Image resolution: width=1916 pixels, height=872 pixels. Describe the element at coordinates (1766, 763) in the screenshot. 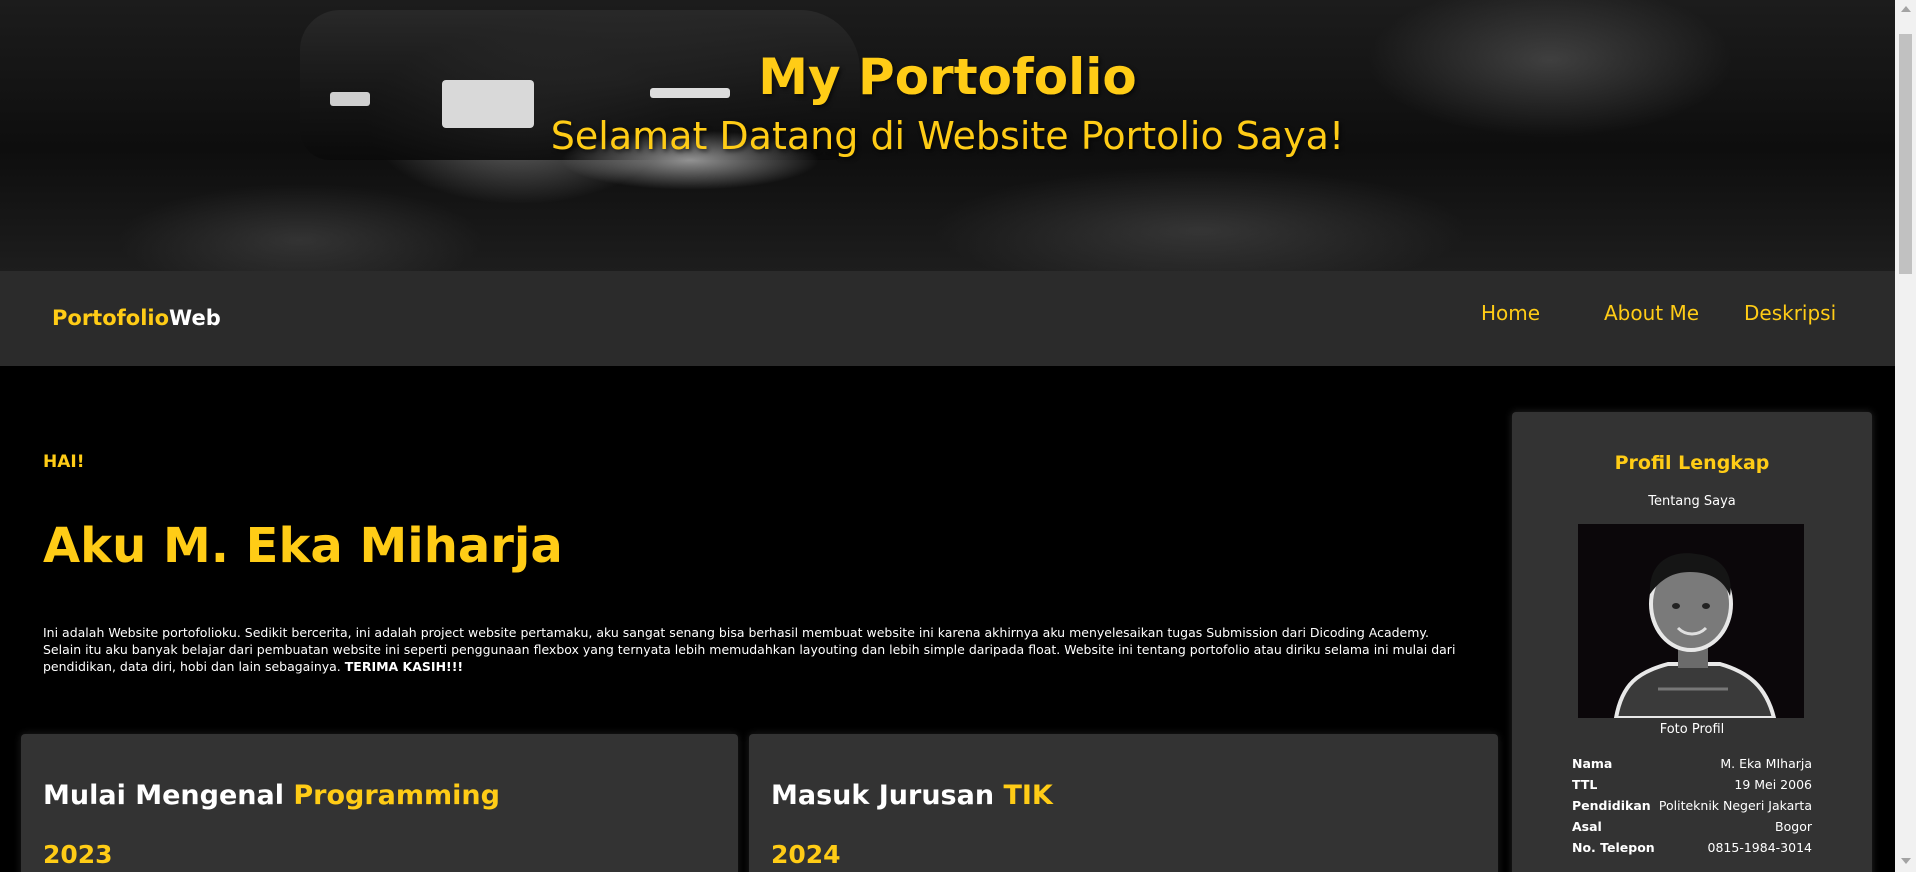

I see `profile-value: M. Eka MIharja` at that location.